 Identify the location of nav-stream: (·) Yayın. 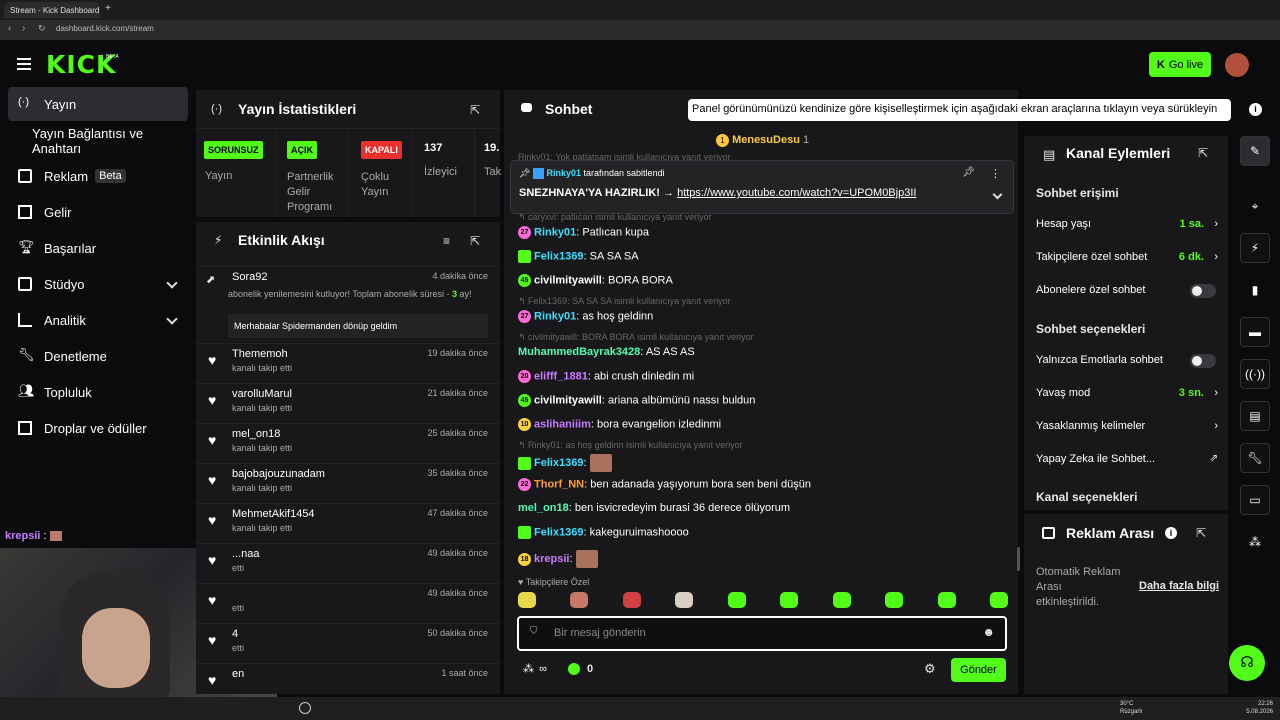
(98, 104).